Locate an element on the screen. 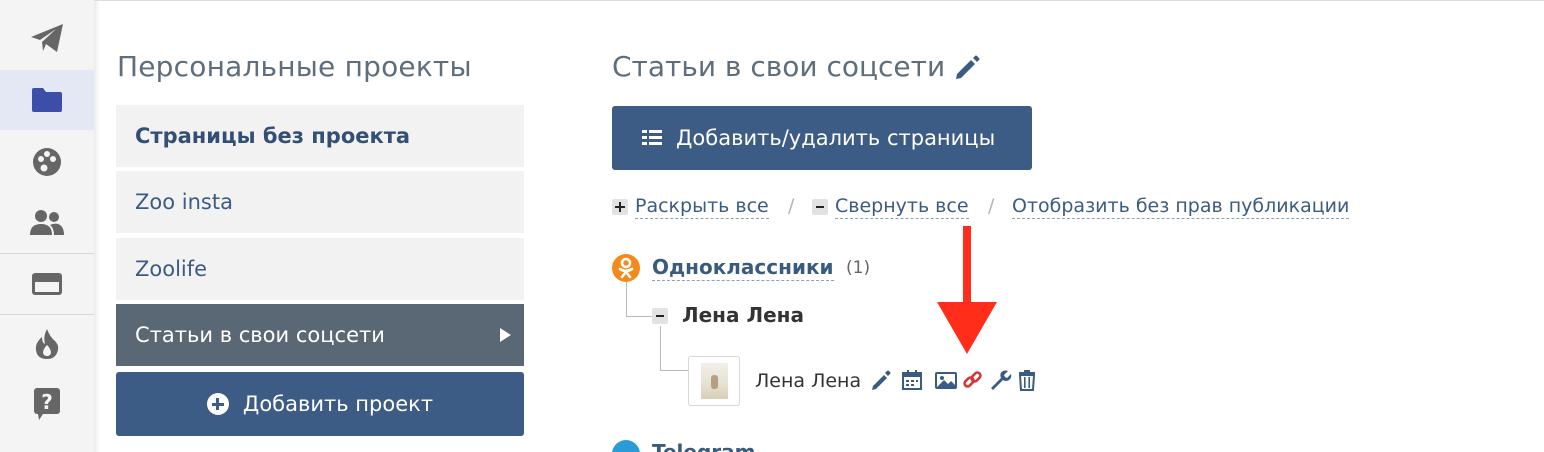 The height and width of the screenshot is (452, 1544). collapse-group-toggle is located at coordinates (660, 316).